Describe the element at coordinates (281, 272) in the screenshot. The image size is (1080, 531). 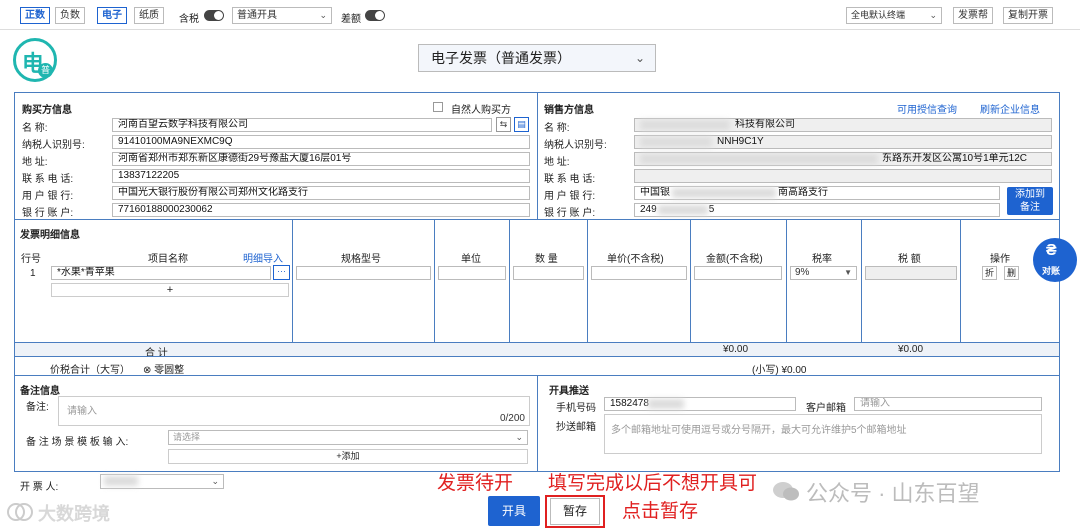
I see `more-icon: ···` at that location.